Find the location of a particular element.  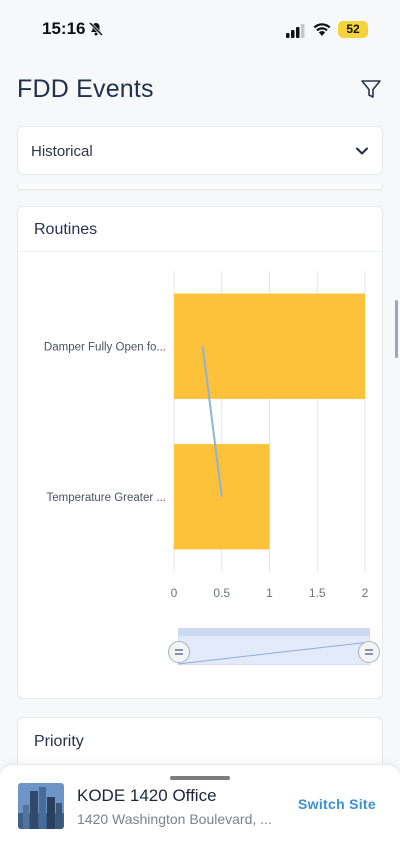

cellular-signal-icon is located at coordinates (295, 31).